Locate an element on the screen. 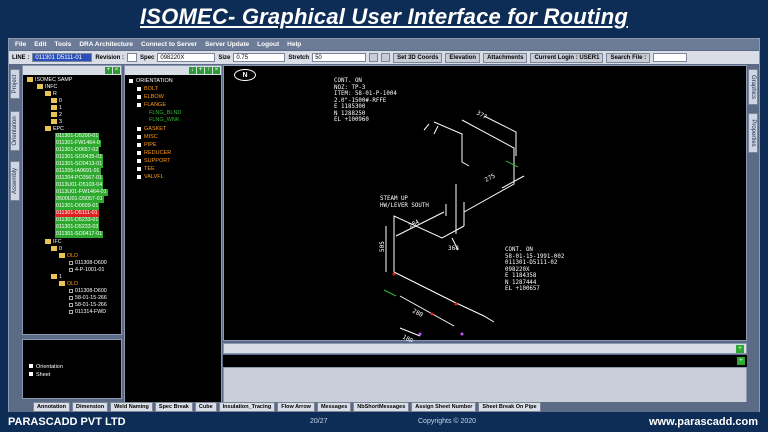  tab-properties: Properties is located at coordinates (753, 133).